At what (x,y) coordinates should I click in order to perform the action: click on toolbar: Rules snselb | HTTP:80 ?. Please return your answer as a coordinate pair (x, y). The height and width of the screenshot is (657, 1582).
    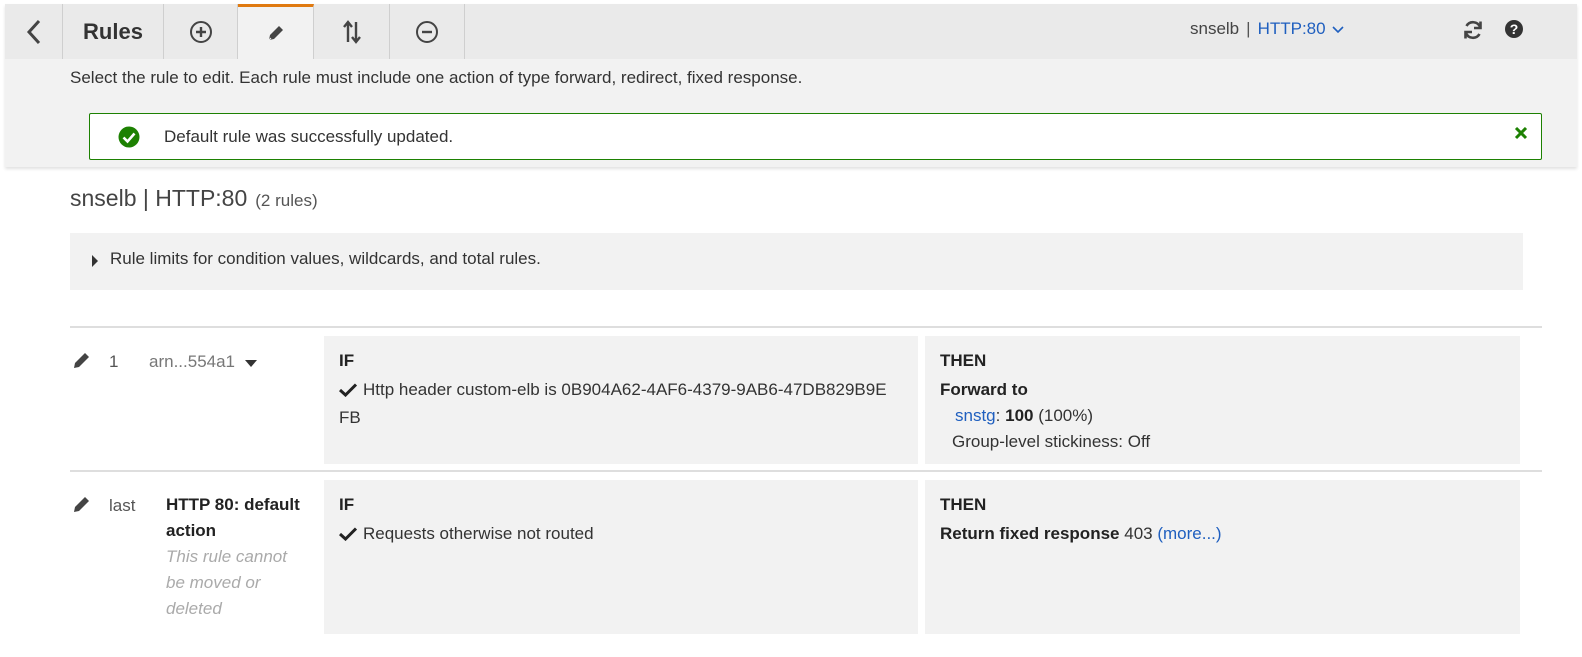
    Looking at the image, I should click on (791, 31).